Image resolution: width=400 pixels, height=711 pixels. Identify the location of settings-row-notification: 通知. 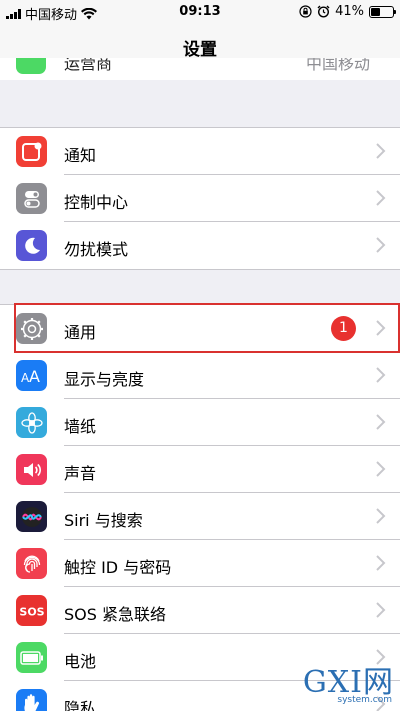
(200, 151).